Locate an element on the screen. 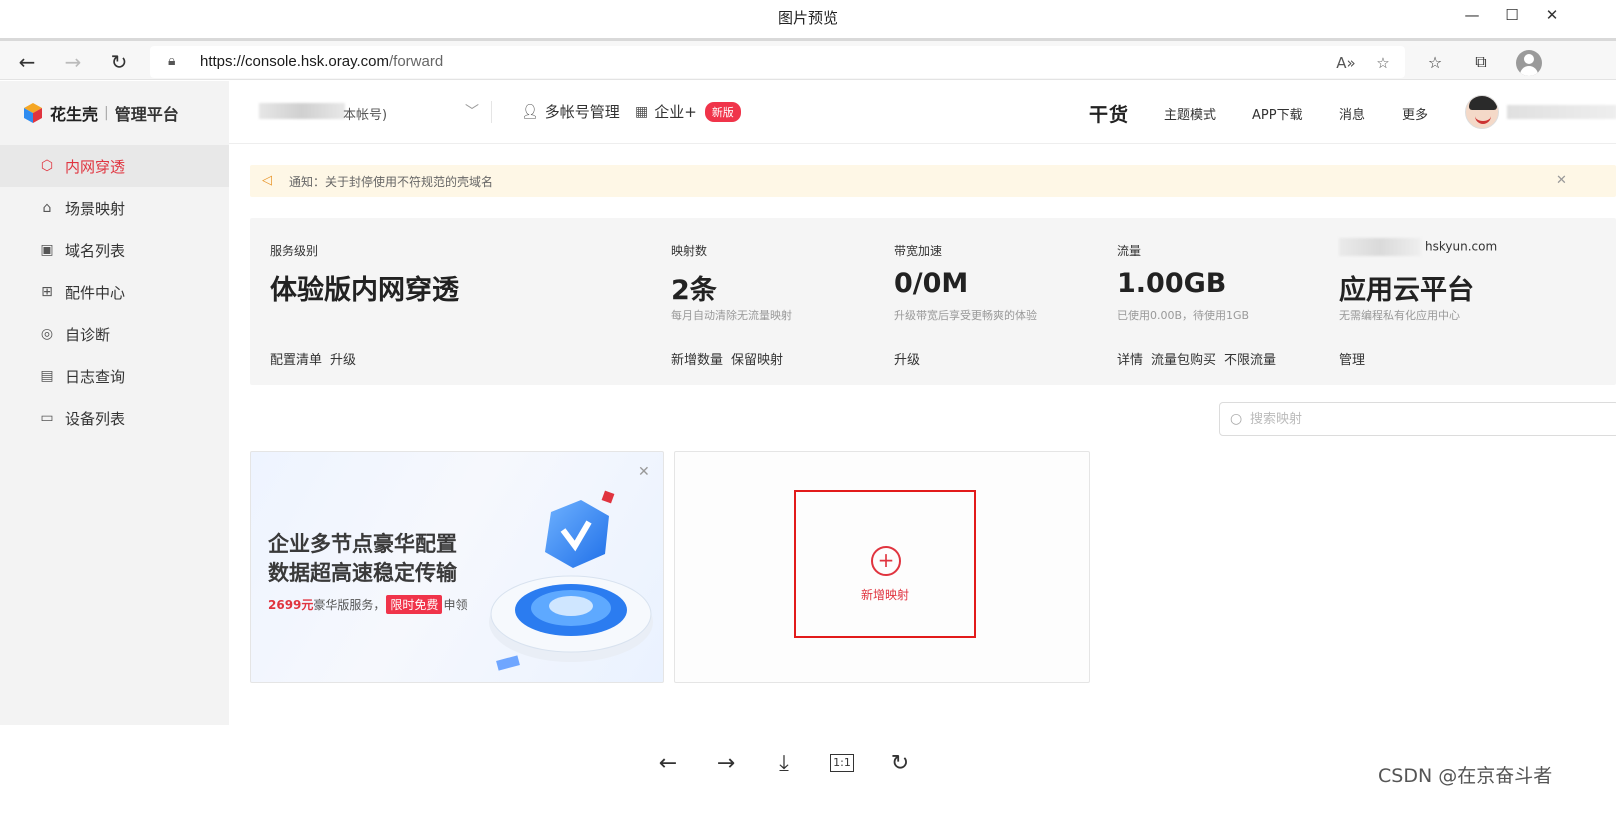 Image resolution: width=1616 pixels, height=815 pixels. notice-text: 通知：关于封停使用不符规范的壳域名 is located at coordinates (391, 181).